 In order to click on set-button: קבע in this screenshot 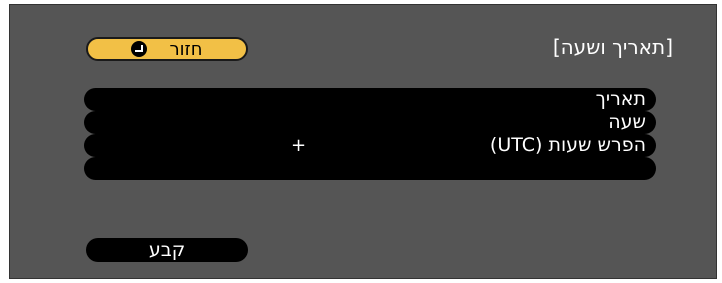, I will do `click(167, 250)`.